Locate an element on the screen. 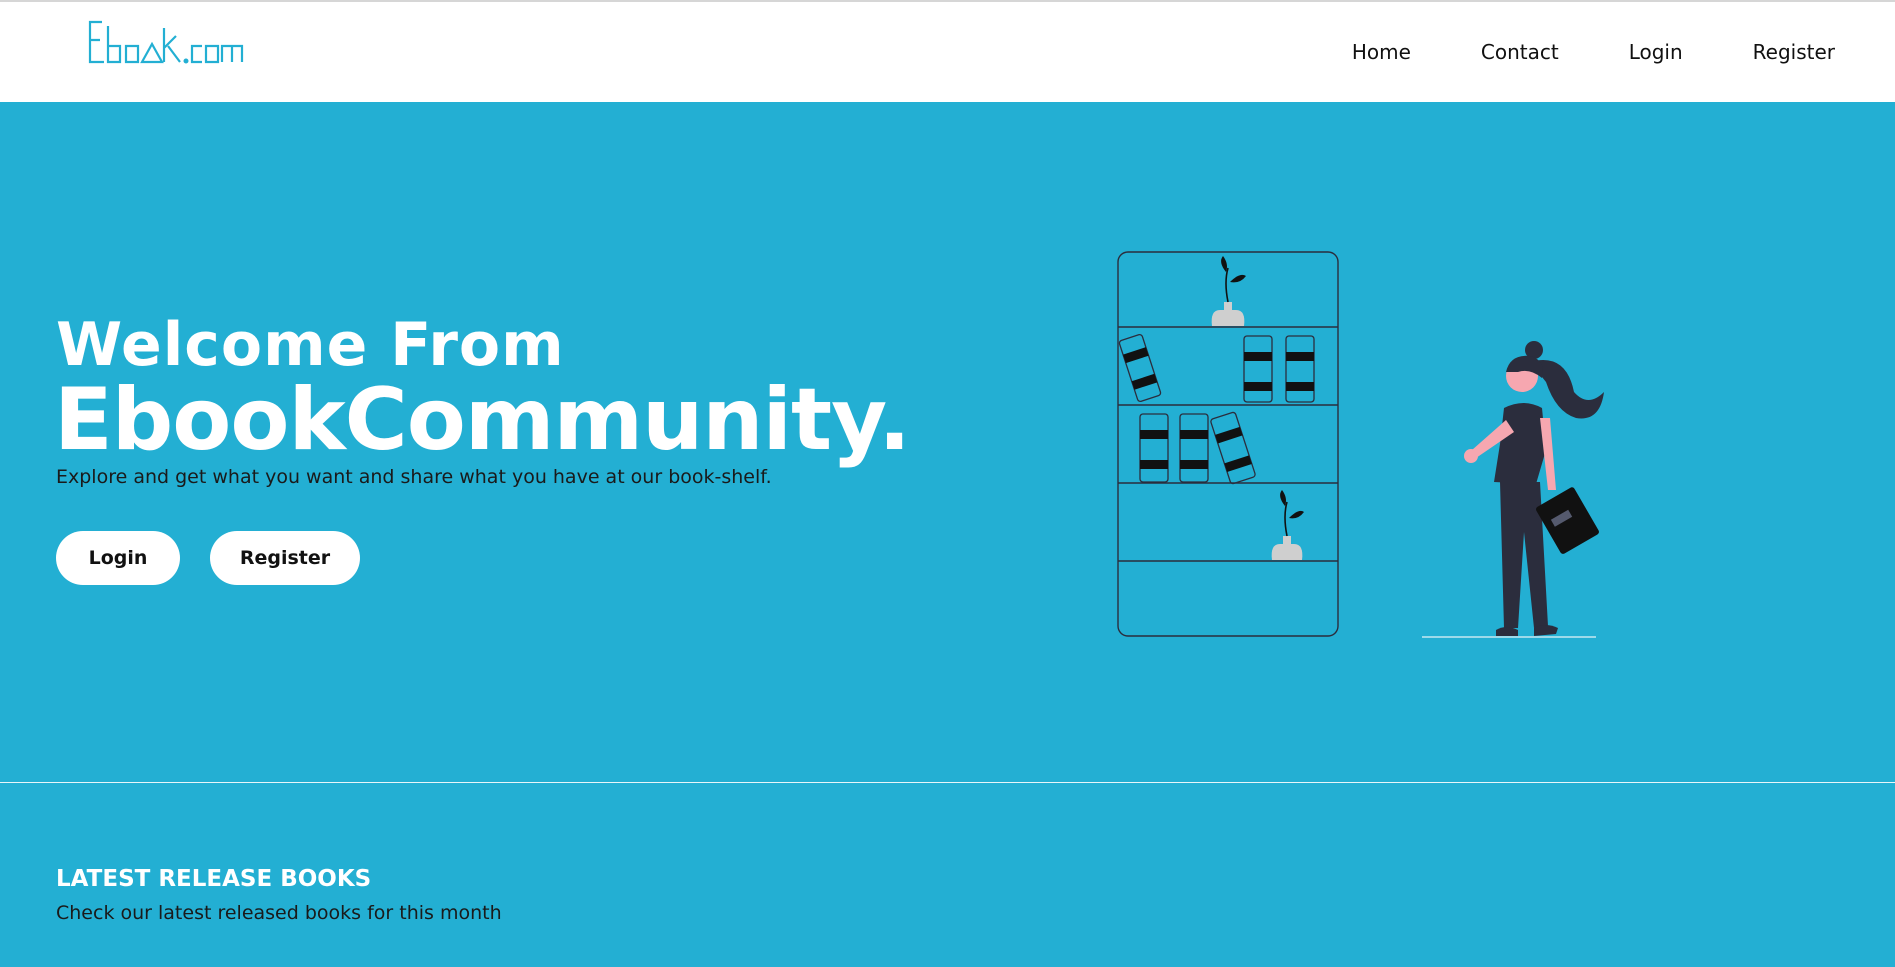  plant-icon-small is located at coordinates (1287, 525).